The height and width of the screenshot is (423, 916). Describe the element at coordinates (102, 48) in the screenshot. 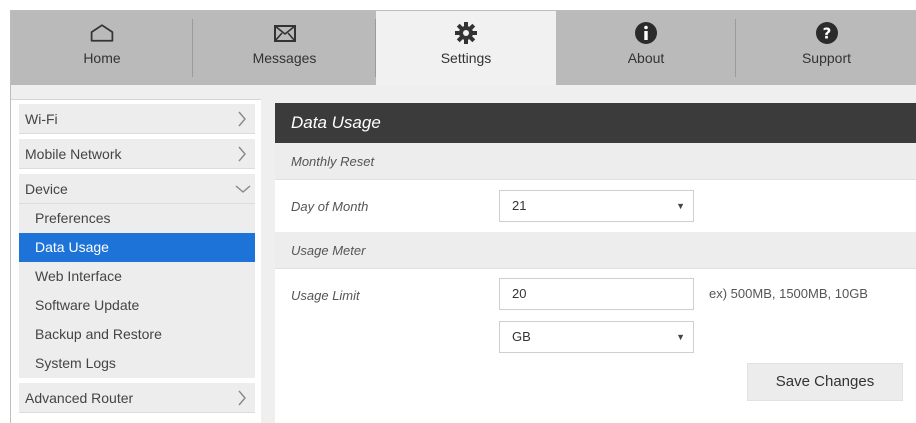

I see `tab-home: Home` at that location.